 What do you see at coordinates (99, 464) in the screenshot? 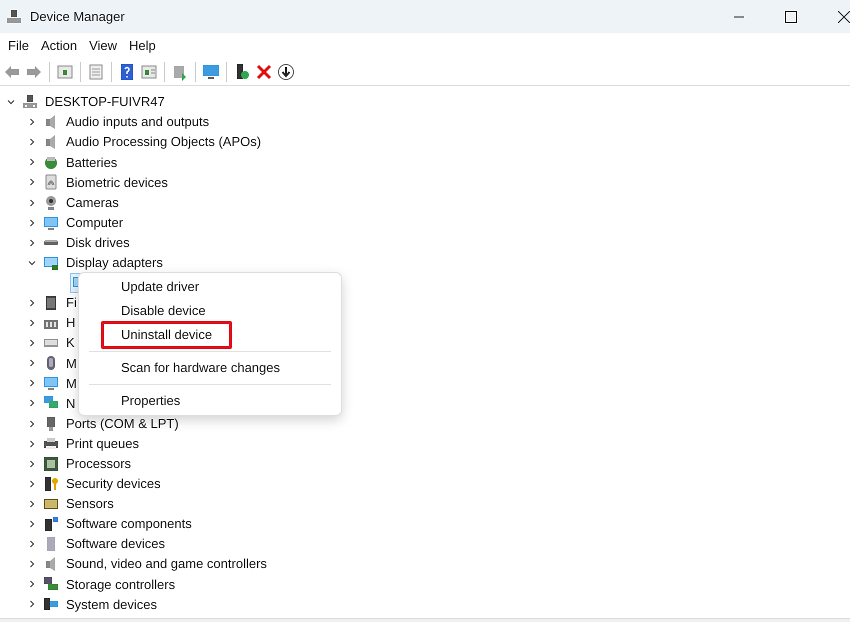
I see `tree-item: Processors` at bounding box center [99, 464].